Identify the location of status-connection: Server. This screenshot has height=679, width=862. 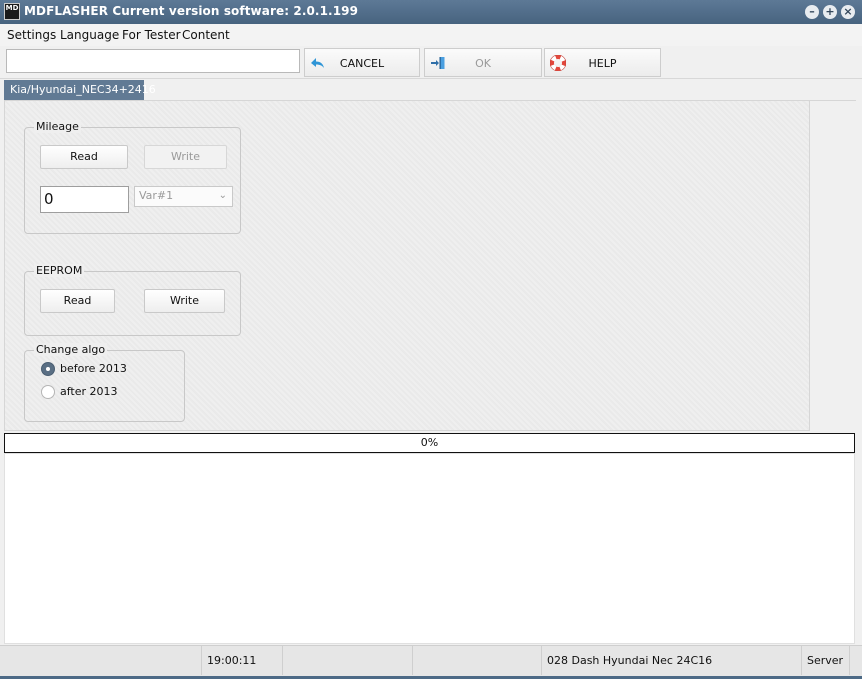
(826, 660).